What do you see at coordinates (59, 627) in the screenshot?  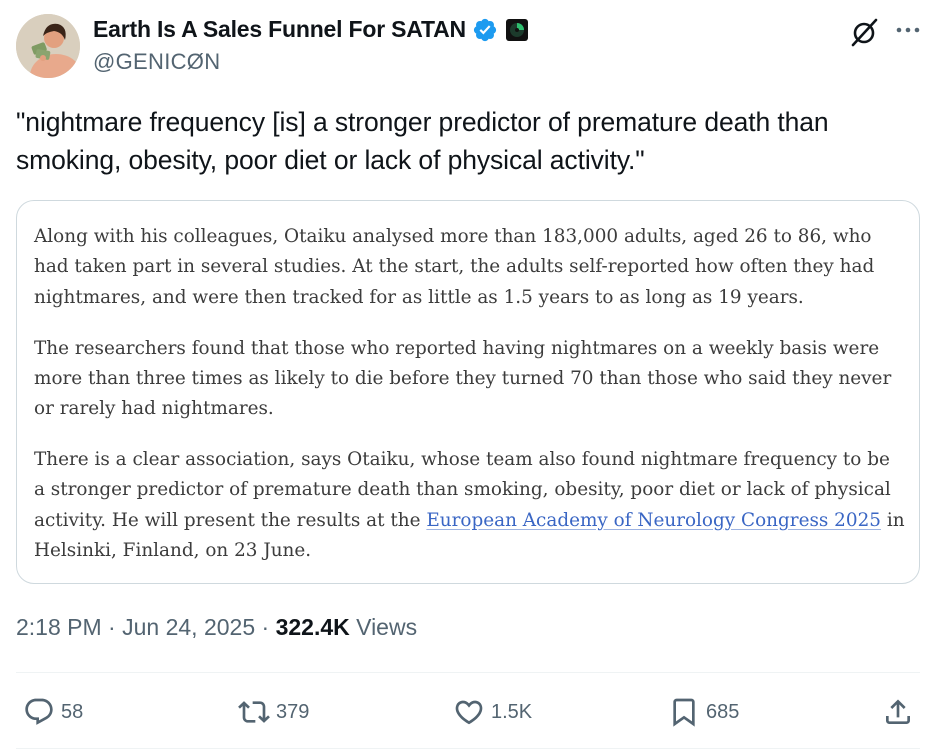 I see `tweet-time: 2:18 PM` at bounding box center [59, 627].